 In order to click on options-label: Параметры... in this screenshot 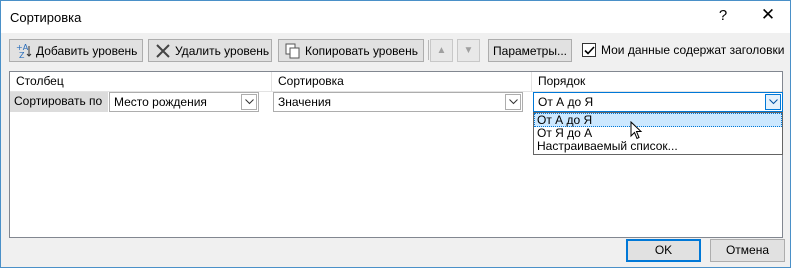, I will do `click(530, 50)`.